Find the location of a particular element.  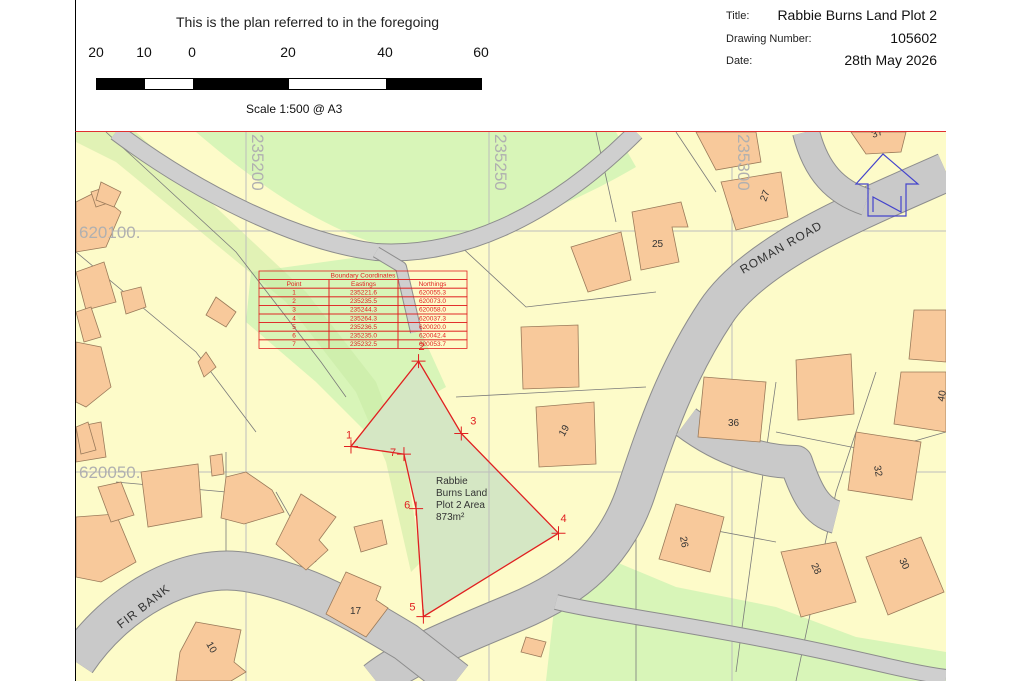

table-value: 1 is located at coordinates (294, 293).